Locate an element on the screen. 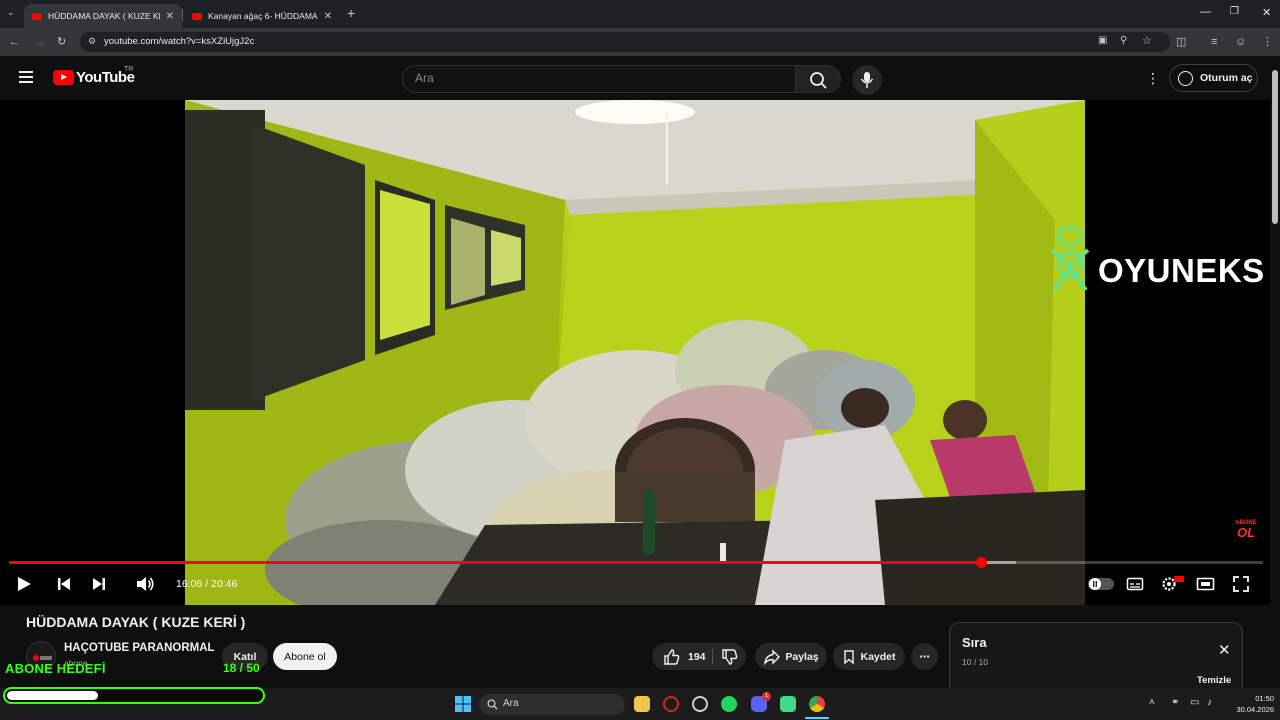 The width and height of the screenshot is (1280, 720). sign-in-button: Oturum aç is located at coordinates (1213, 78).